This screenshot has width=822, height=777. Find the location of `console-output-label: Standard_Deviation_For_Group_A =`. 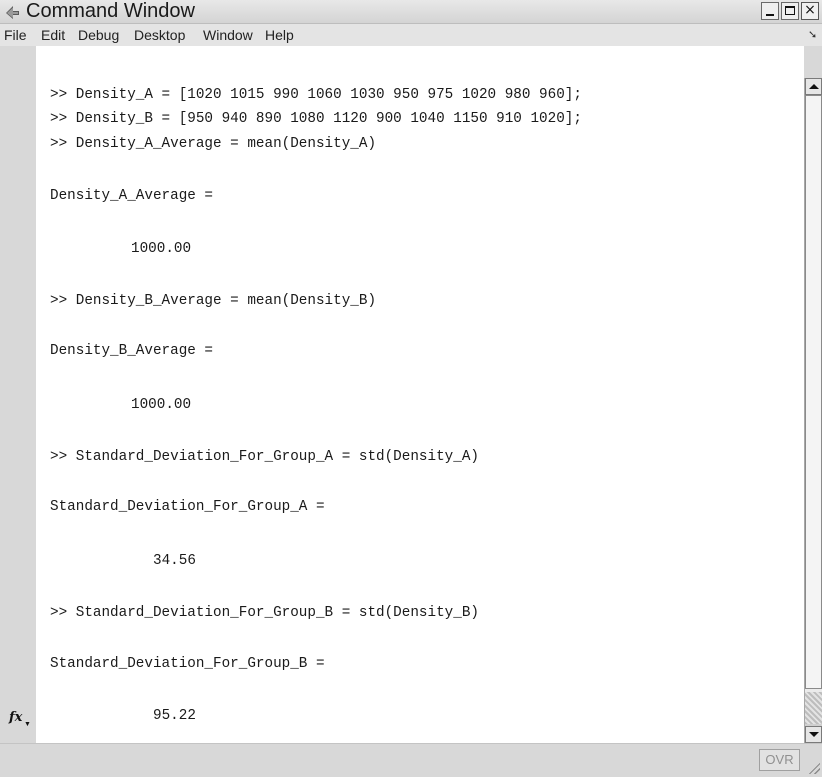

console-output-label: Standard_Deviation_For_Group_A = is located at coordinates (187, 507).